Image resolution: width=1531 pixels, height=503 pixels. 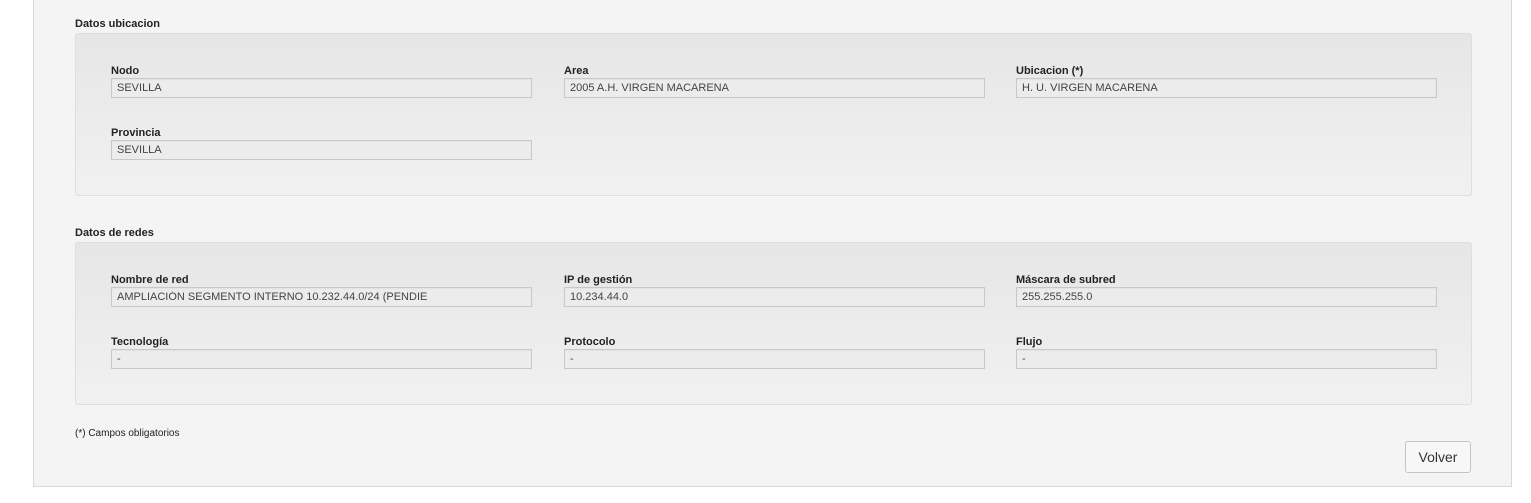 I want to click on protocolo-input, so click(x=774, y=359).